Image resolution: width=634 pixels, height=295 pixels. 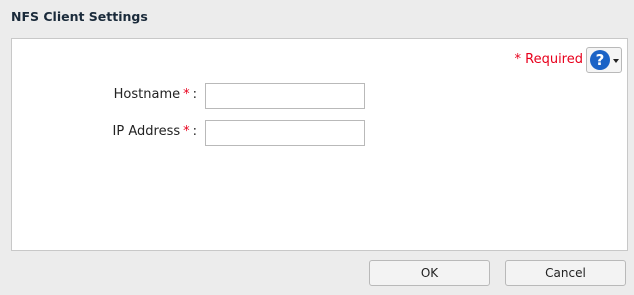 I want to click on cancel-button: Cancel, so click(x=565, y=273).